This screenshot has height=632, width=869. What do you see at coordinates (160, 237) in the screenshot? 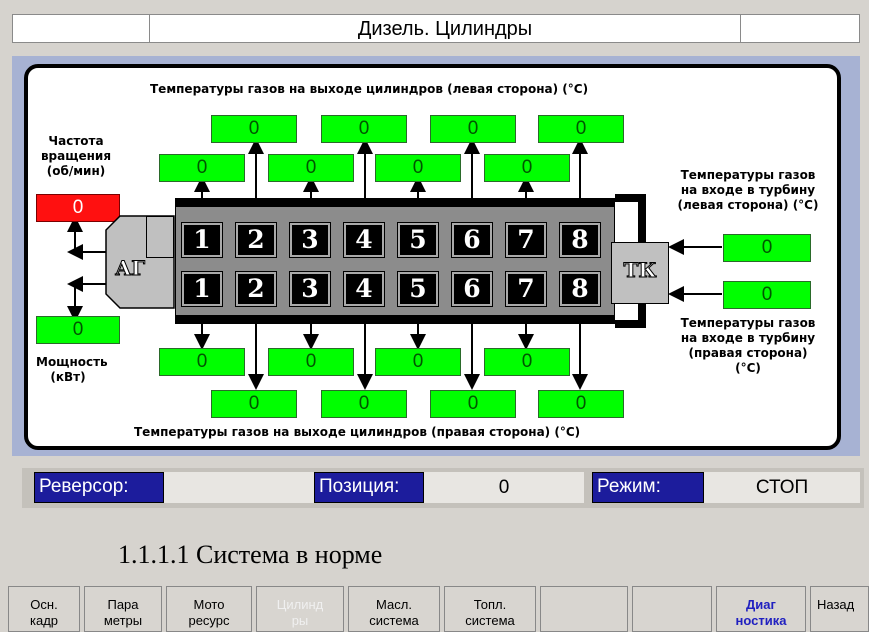
I see `generator-coupling` at bounding box center [160, 237].